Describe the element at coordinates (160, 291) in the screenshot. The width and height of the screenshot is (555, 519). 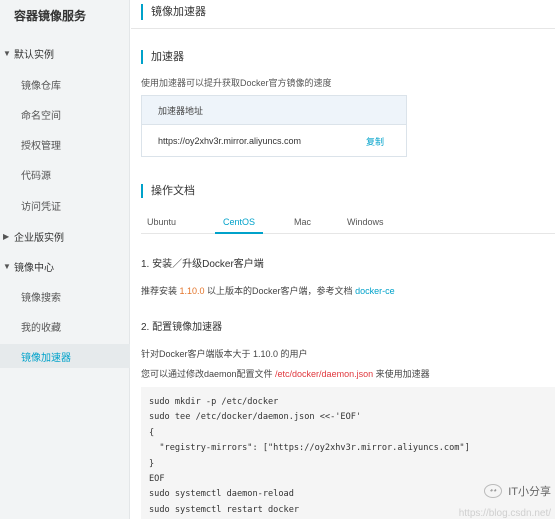
I see `step1-text-a: 推荐安装` at that location.